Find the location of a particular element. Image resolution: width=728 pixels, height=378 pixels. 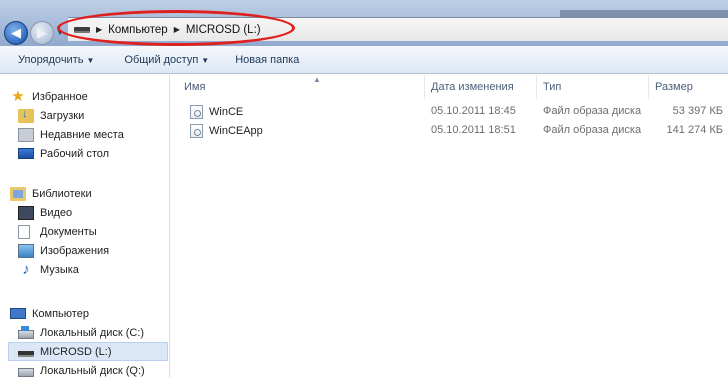

sidebar-item-label: Локальный диск (C:) is located at coordinates (92, 332).